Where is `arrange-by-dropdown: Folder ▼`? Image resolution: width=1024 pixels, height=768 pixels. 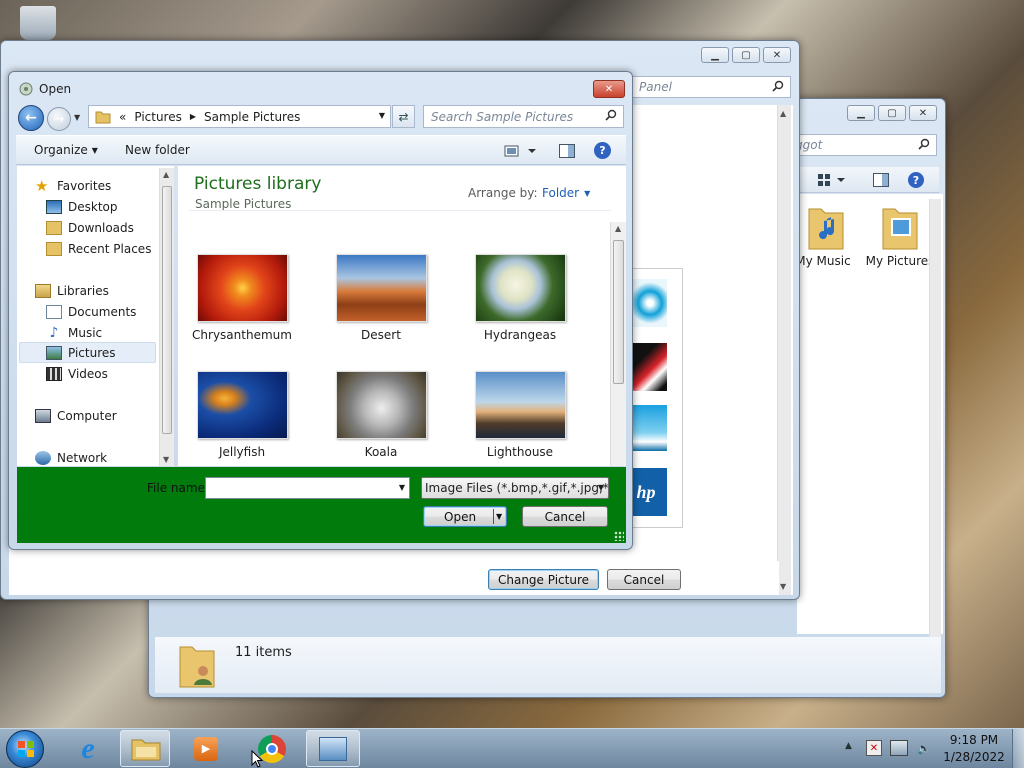 arrange-by-dropdown: Folder ▼ is located at coordinates (566, 193).